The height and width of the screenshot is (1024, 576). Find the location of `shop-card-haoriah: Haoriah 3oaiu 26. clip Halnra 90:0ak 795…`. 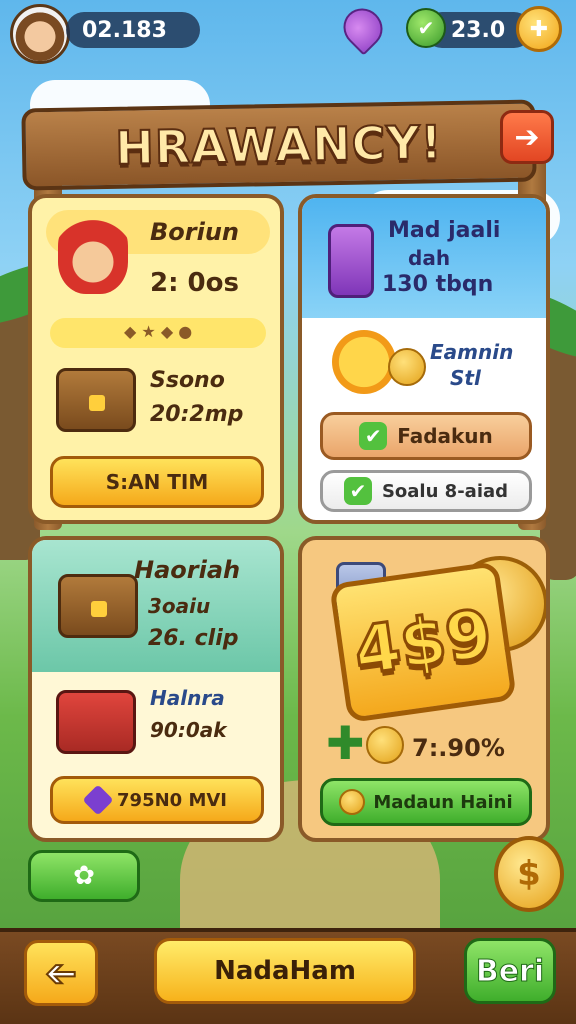

shop-card-haoriah: Haoriah 3oaiu 26. clip Halnra 90:0ak 795… is located at coordinates (156, 689).